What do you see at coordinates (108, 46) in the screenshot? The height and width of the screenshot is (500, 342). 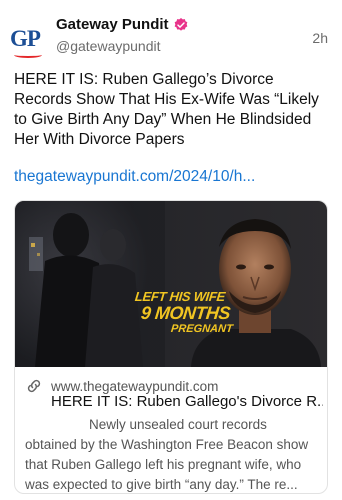 I see `author-handle: @gatewaypundit` at bounding box center [108, 46].